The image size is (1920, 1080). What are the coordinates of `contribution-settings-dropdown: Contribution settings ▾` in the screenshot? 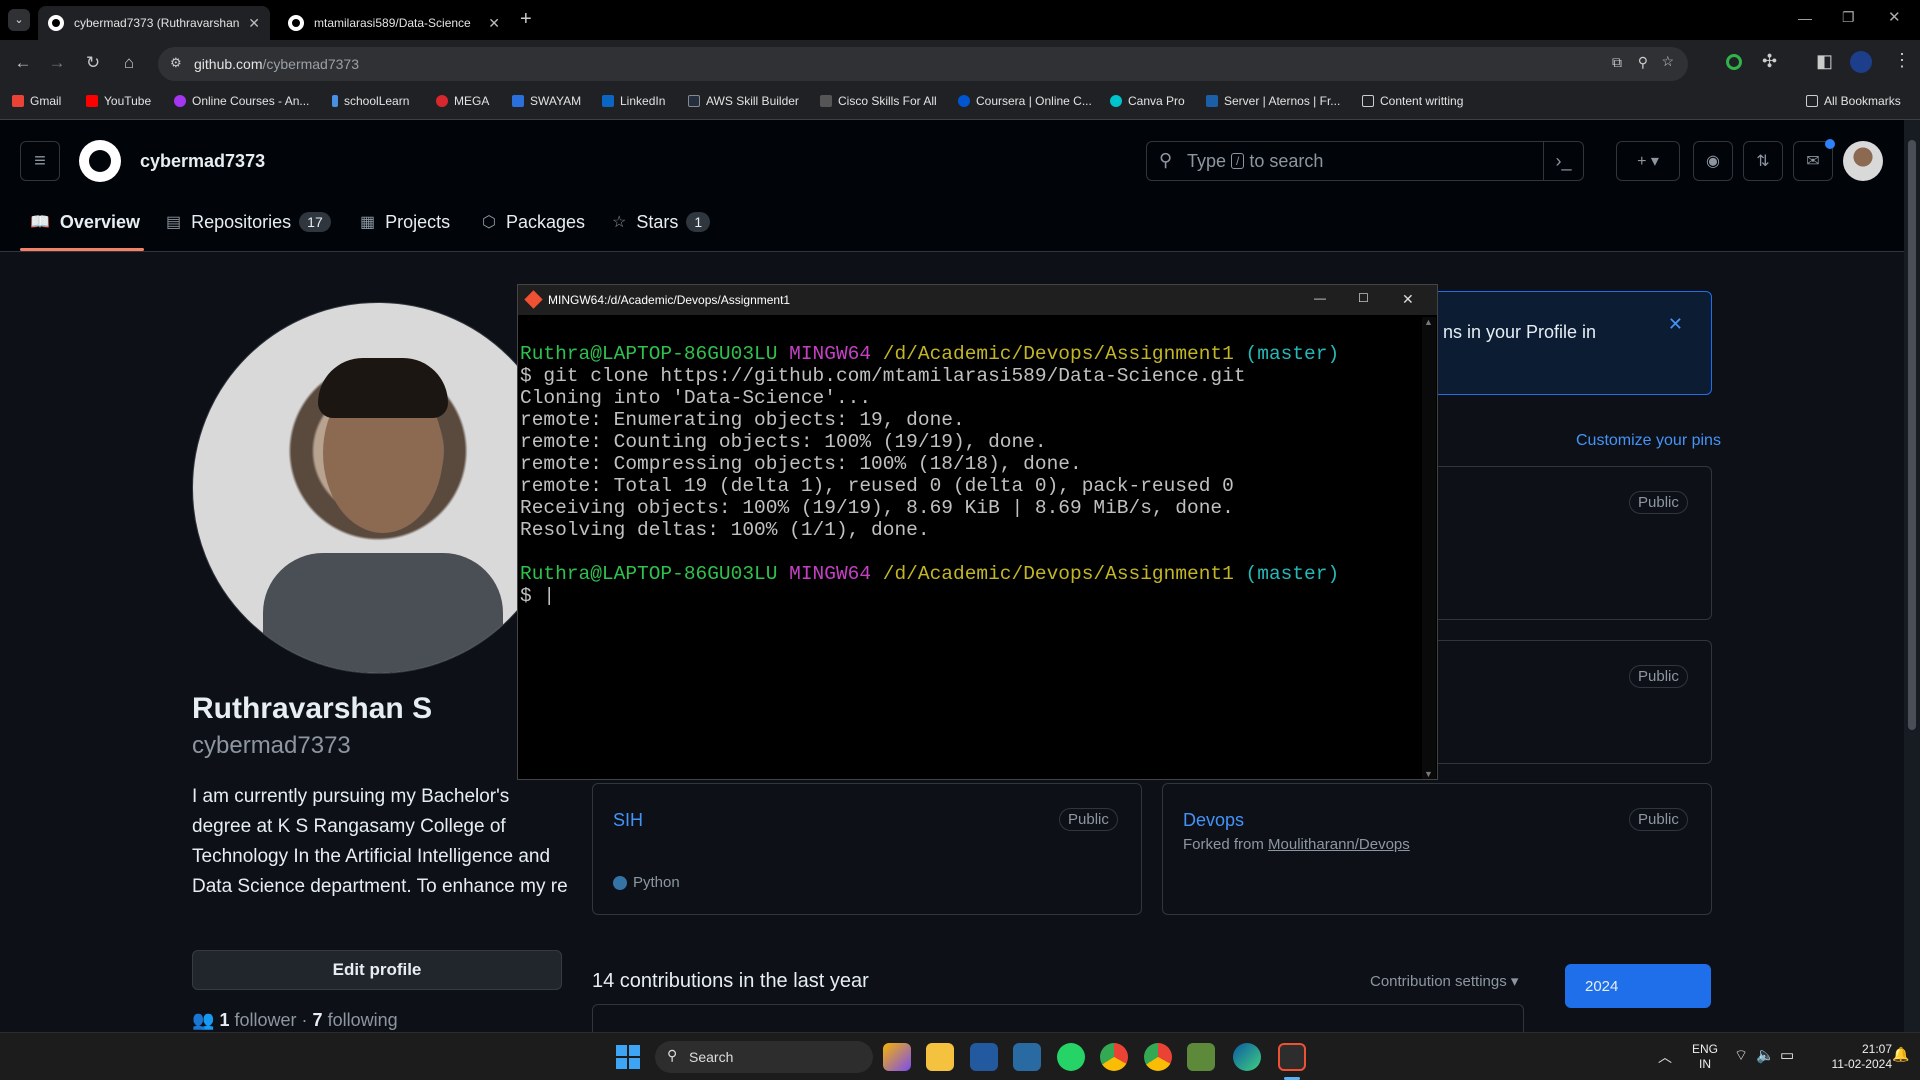 It's located at (1444, 981).